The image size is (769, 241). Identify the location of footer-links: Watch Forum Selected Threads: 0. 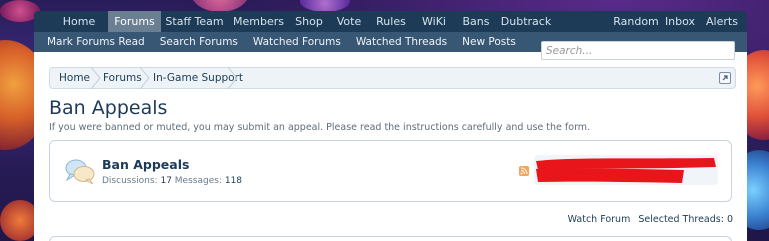
(650, 219).